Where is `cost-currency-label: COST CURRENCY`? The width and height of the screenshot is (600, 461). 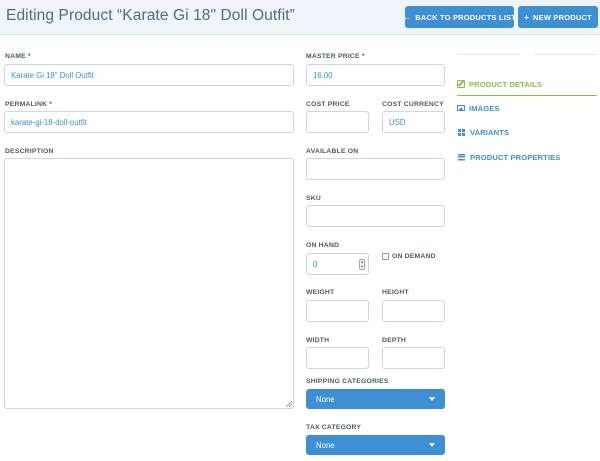
cost-currency-label: COST CURRENCY is located at coordinates (413, 104).